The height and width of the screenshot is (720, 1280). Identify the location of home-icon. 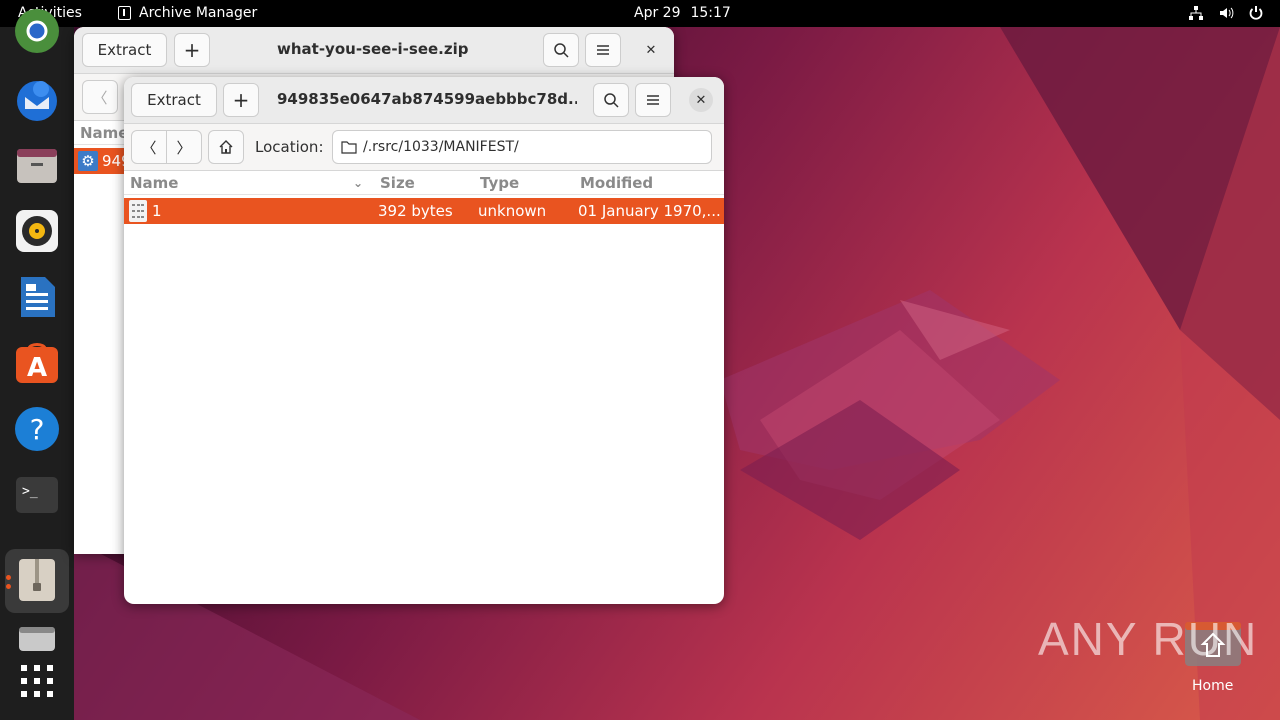
(226, 147).